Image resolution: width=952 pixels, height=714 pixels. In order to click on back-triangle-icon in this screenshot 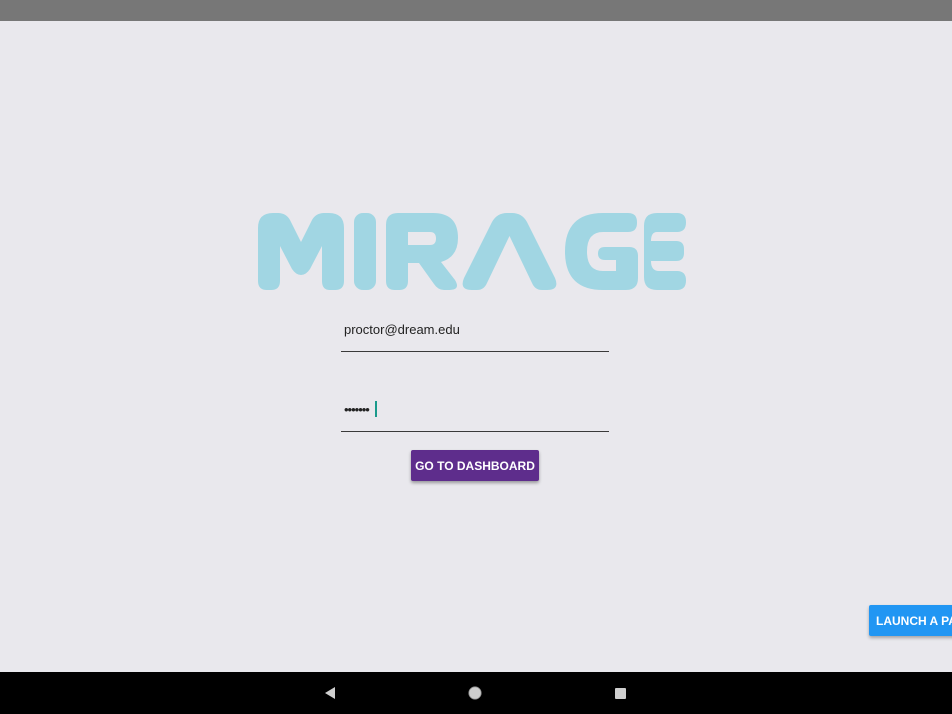, I will do `click(330, 693)`.